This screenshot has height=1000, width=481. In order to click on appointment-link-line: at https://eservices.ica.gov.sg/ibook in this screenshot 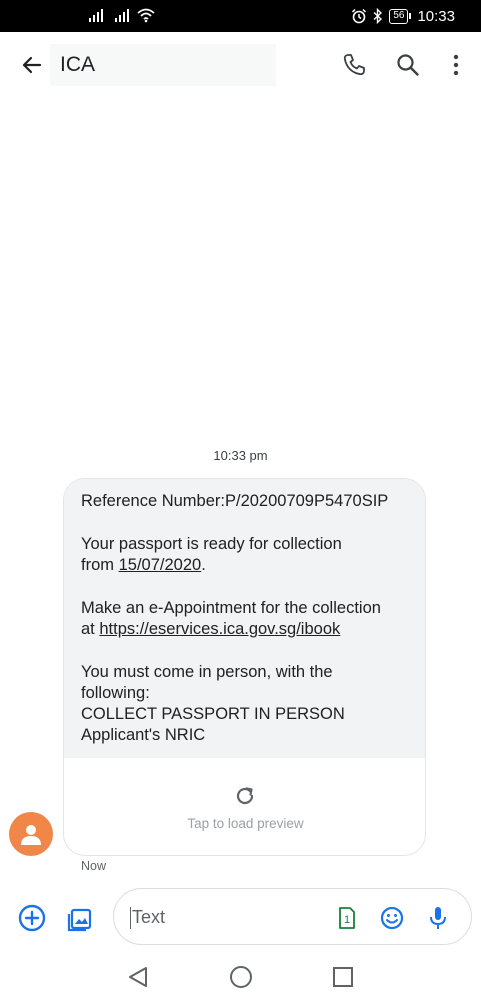, I will do `click(211, 629)`.